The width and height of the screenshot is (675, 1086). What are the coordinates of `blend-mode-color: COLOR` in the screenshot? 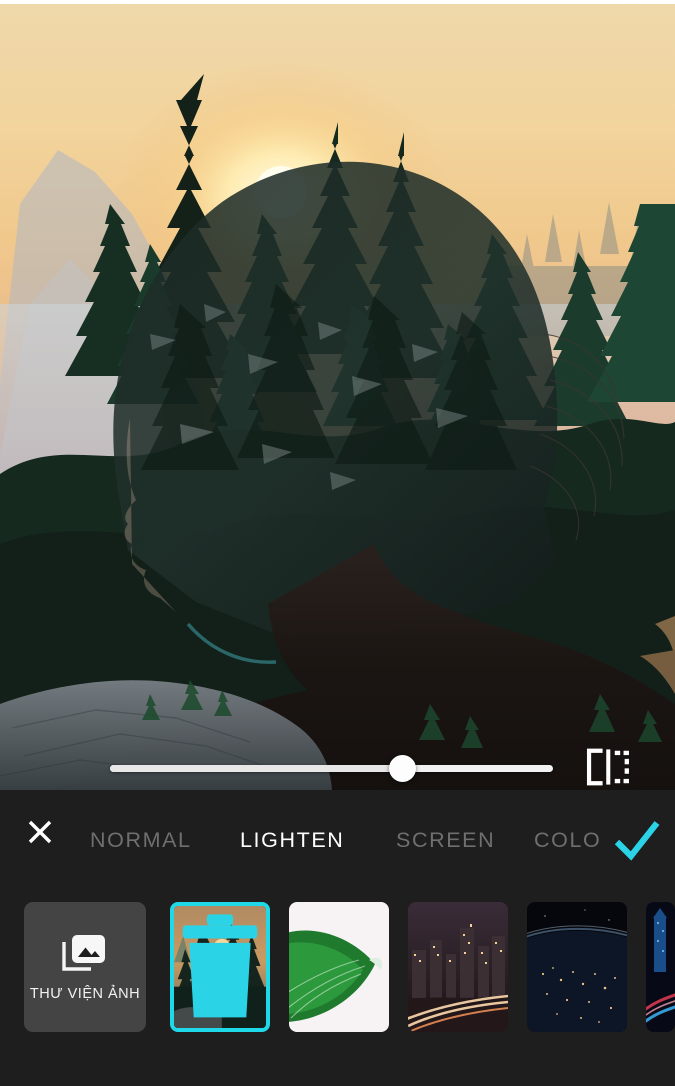 It's located at (576, 840).